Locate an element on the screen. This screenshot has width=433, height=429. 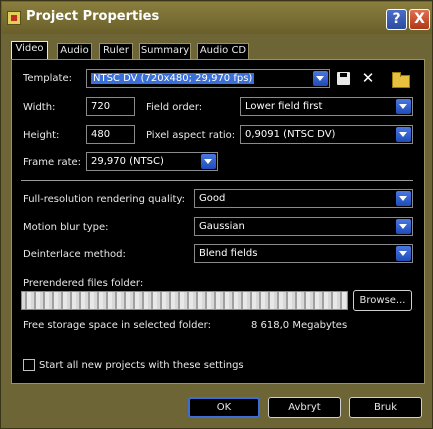
field-order-value: Lower field first is located at coordinates (284, 106).